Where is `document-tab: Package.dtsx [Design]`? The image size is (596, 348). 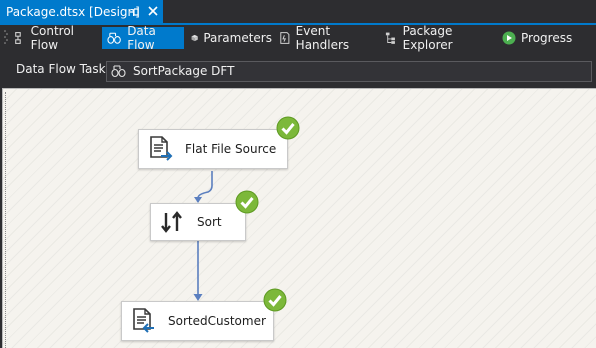 document-tab: Package.dtsx [Design] is located at coordinates (81, 11).